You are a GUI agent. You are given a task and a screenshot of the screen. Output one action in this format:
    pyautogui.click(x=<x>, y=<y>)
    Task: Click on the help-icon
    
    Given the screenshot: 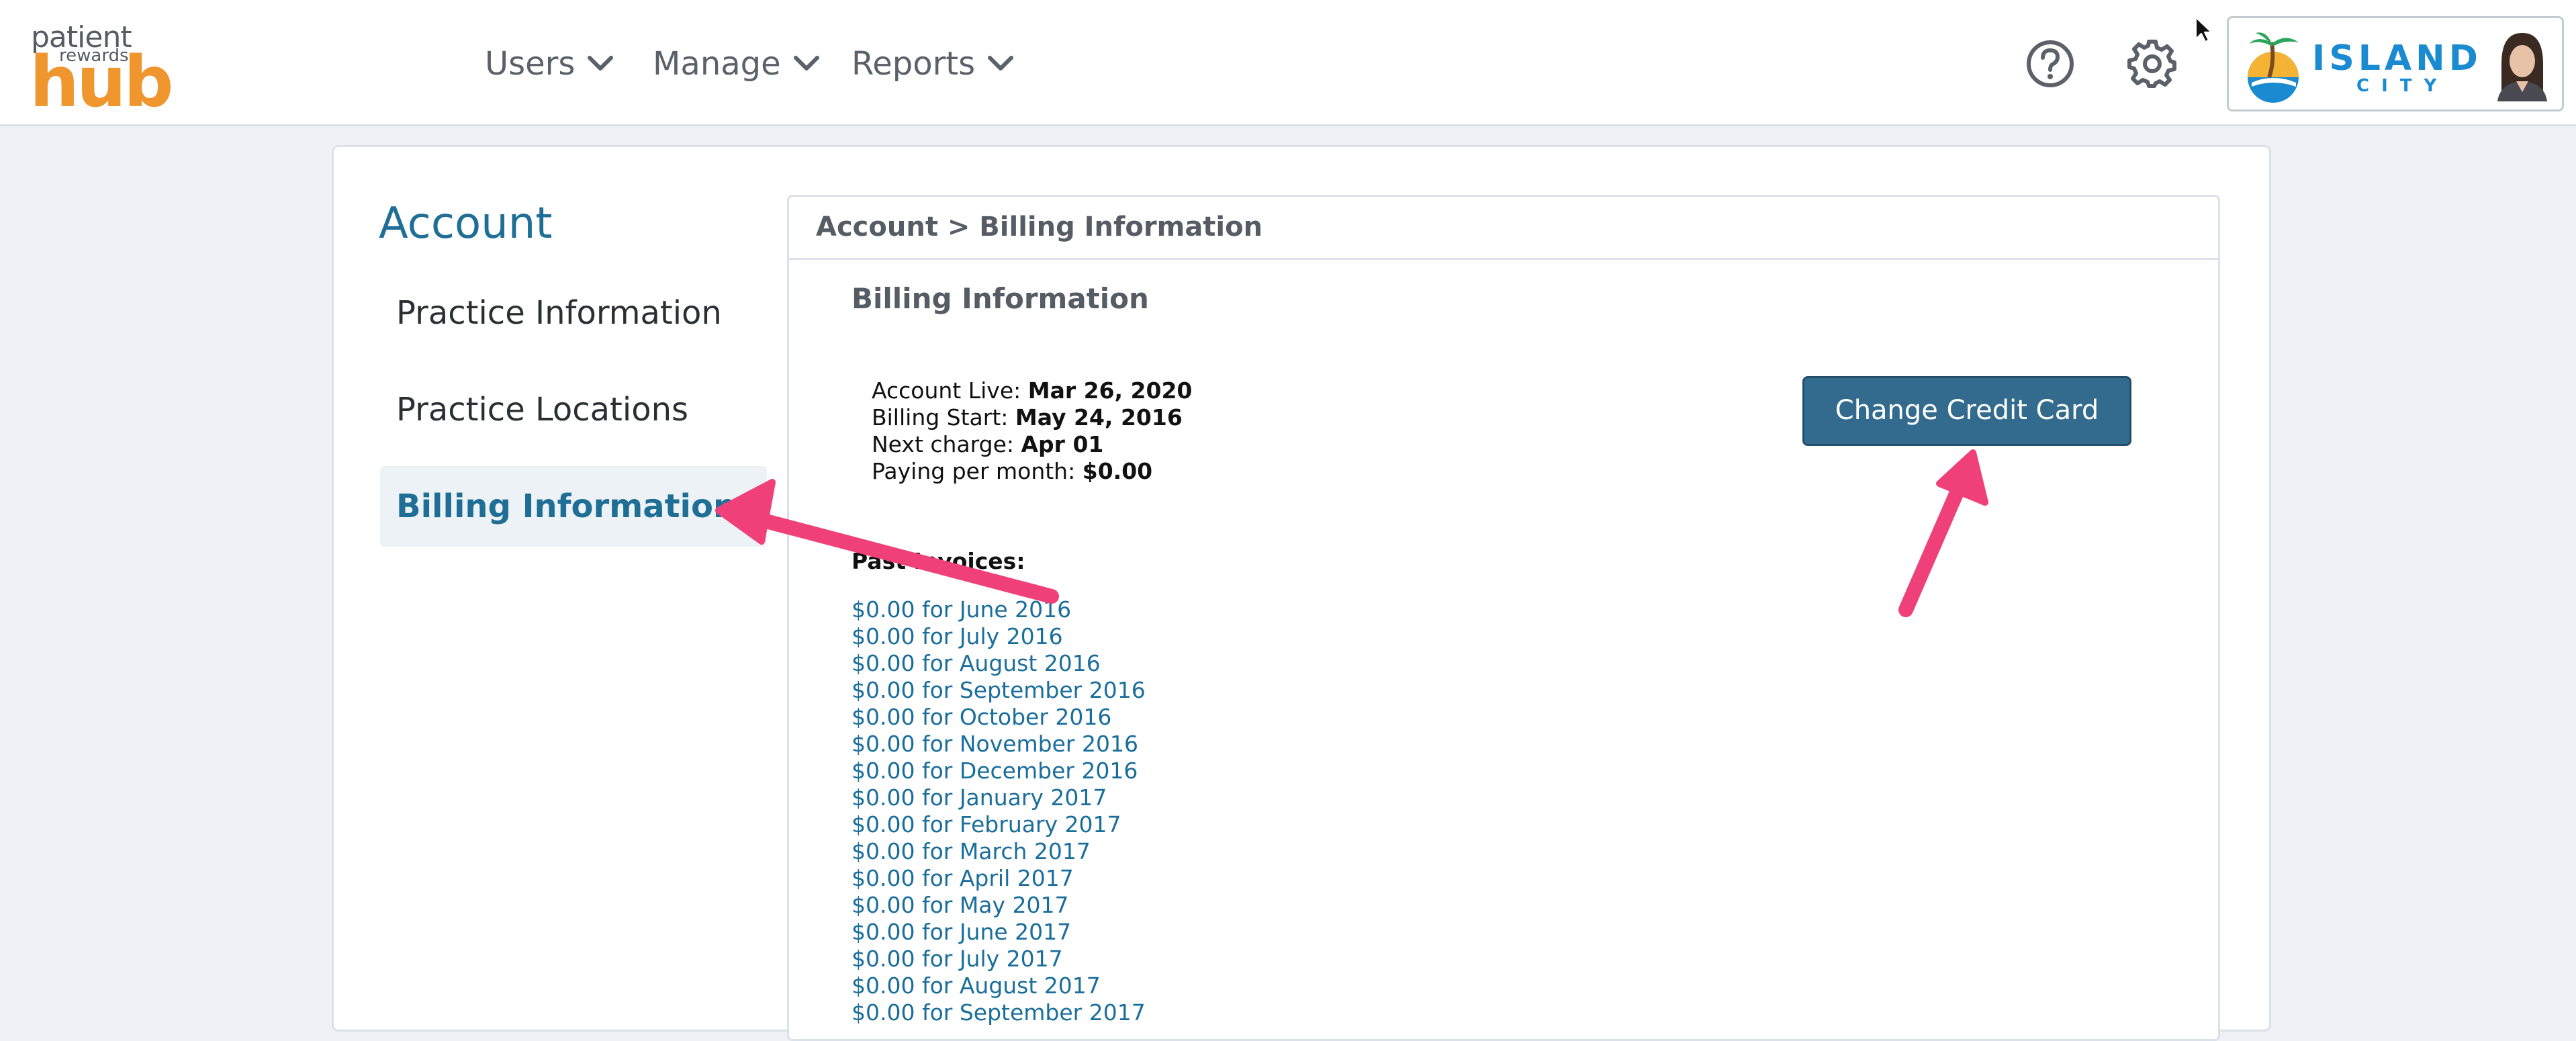 What is the action you would take?
    pyautogui.click(x=2050, y=63)
    